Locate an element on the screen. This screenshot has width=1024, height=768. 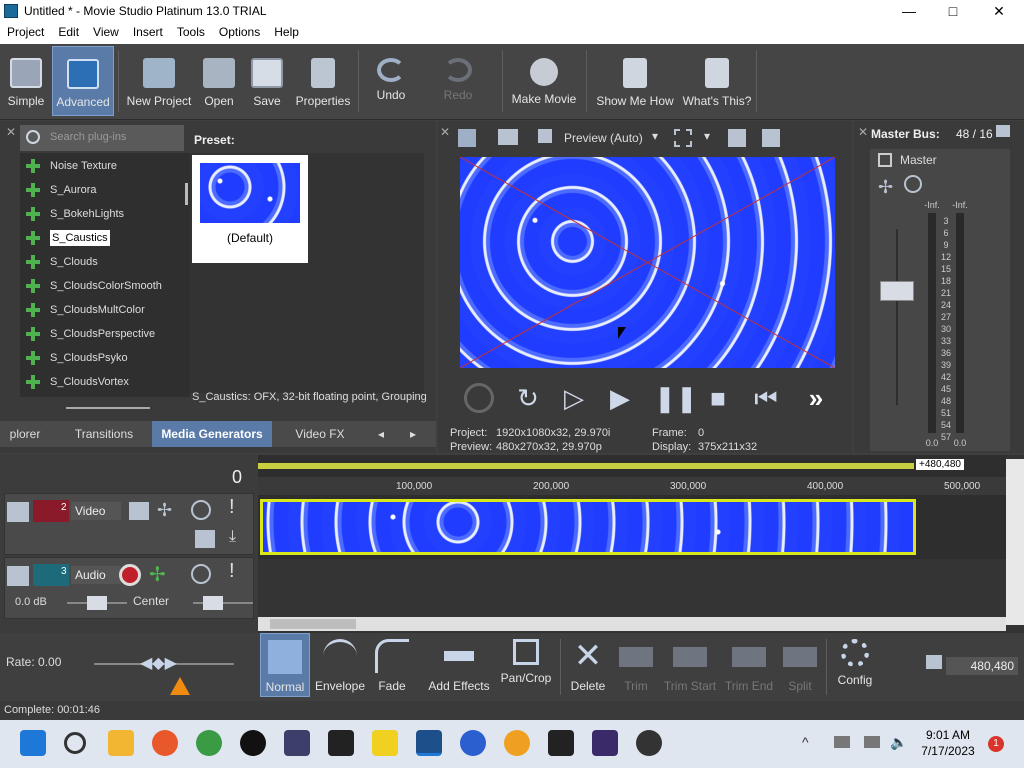
track-fx-icon: ✢ is located at coordinates (164, 510).